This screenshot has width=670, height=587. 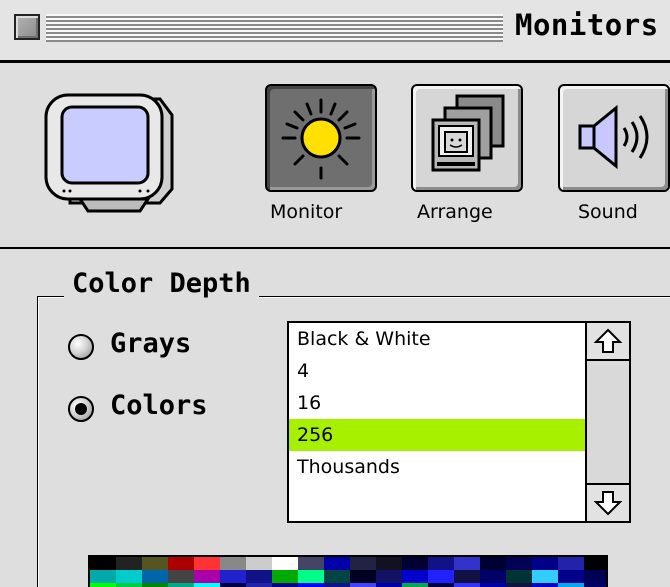 What do you see at coordinates (81, 347) in the screenshot?
I see `grays-radio` at bounding box center [81, 347].